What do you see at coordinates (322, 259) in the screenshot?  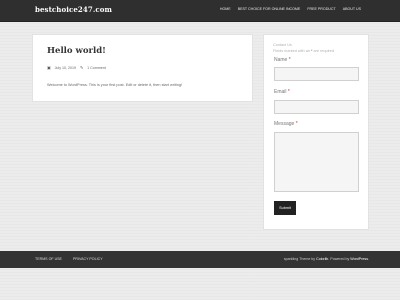 I see `credit-author-link: Colorlib` at bounding box center [322, 259].